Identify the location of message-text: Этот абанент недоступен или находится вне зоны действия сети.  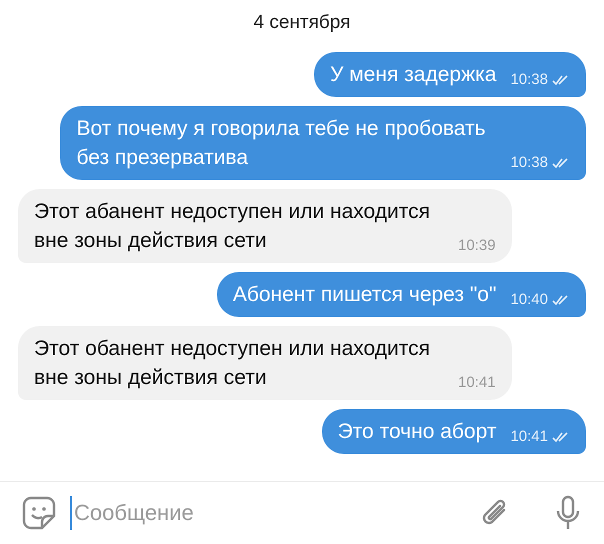
(233, 226).